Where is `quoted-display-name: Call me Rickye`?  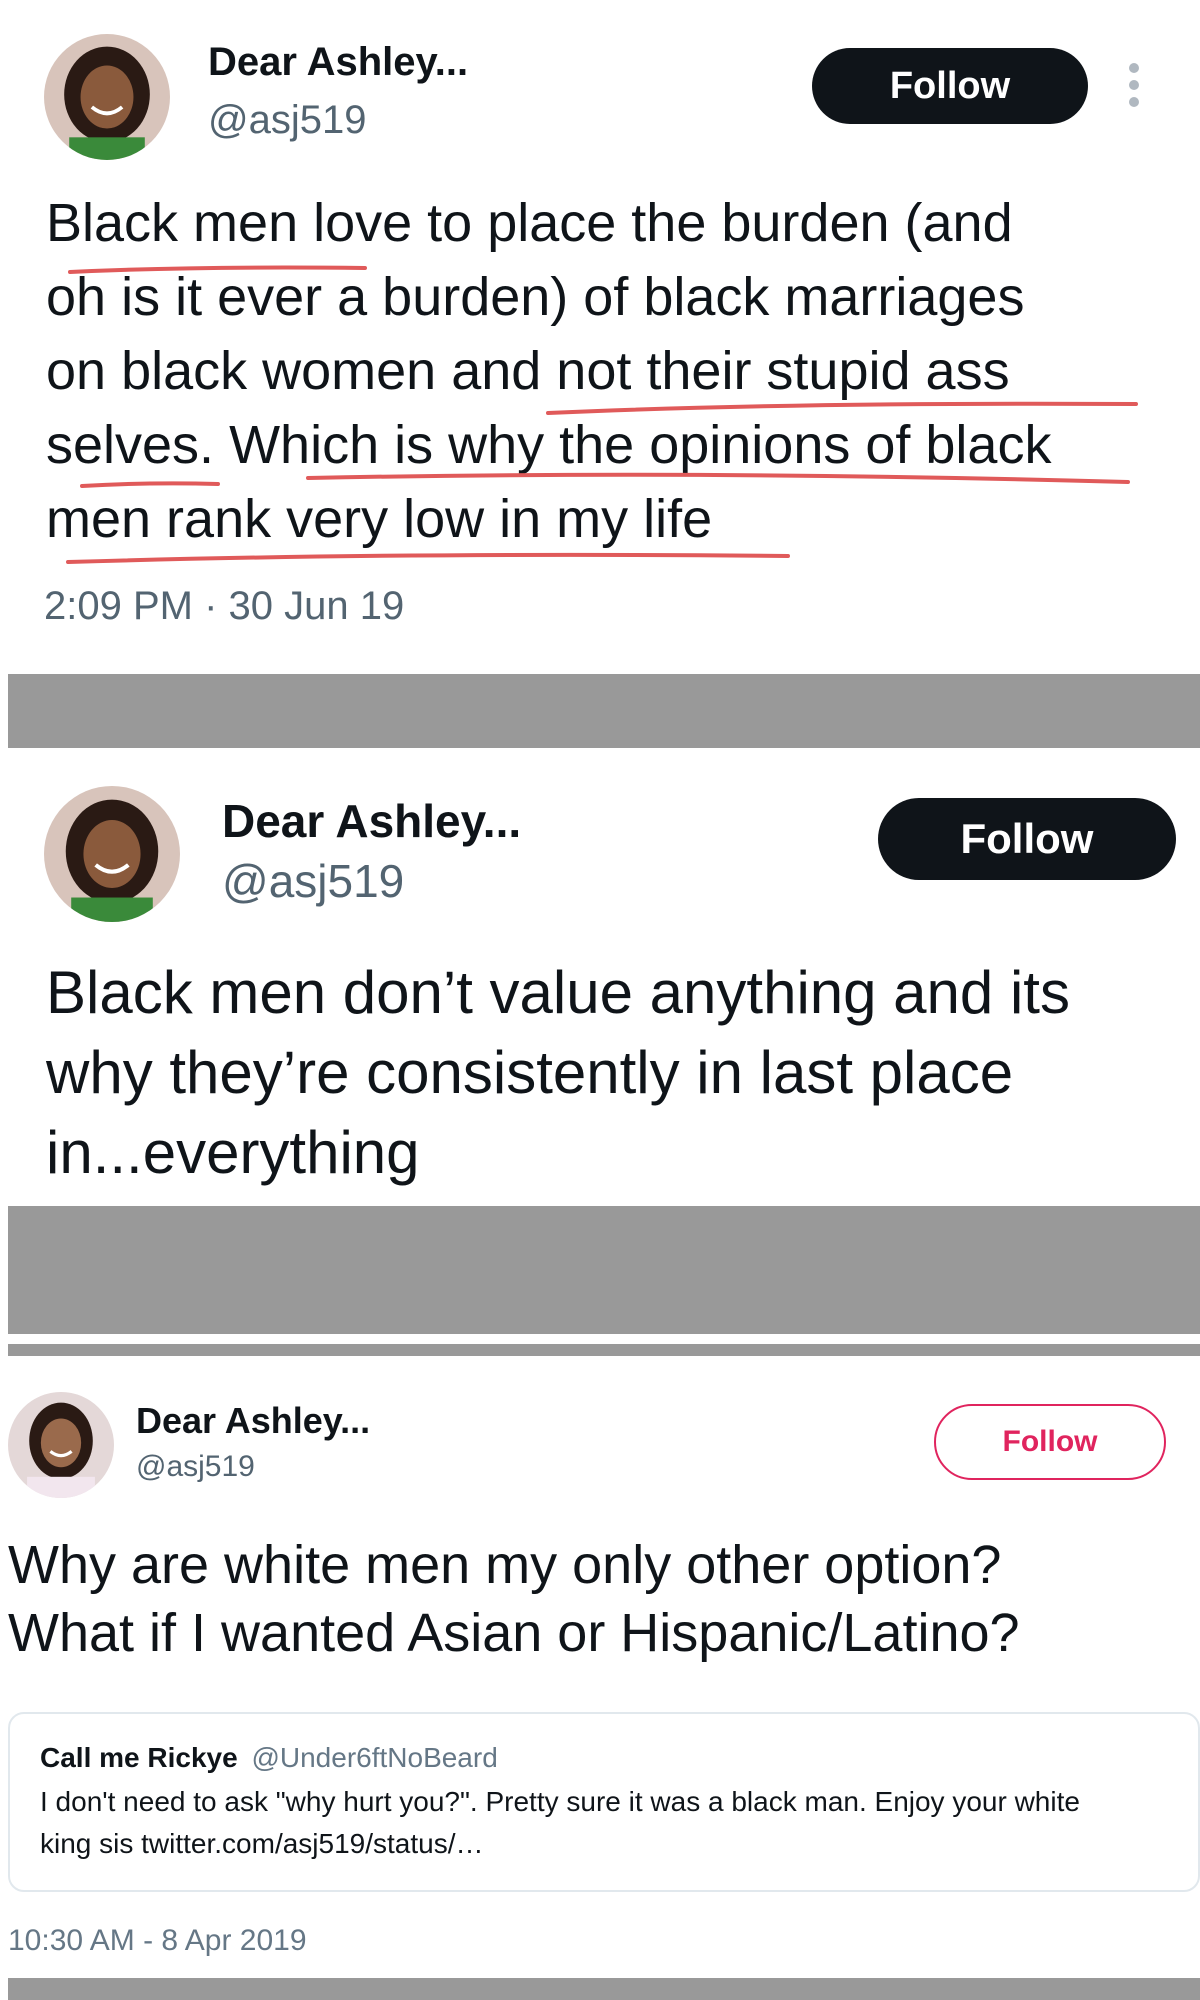 quoted-display-name: Call me Rickye is located at coordinates (139, 1757).